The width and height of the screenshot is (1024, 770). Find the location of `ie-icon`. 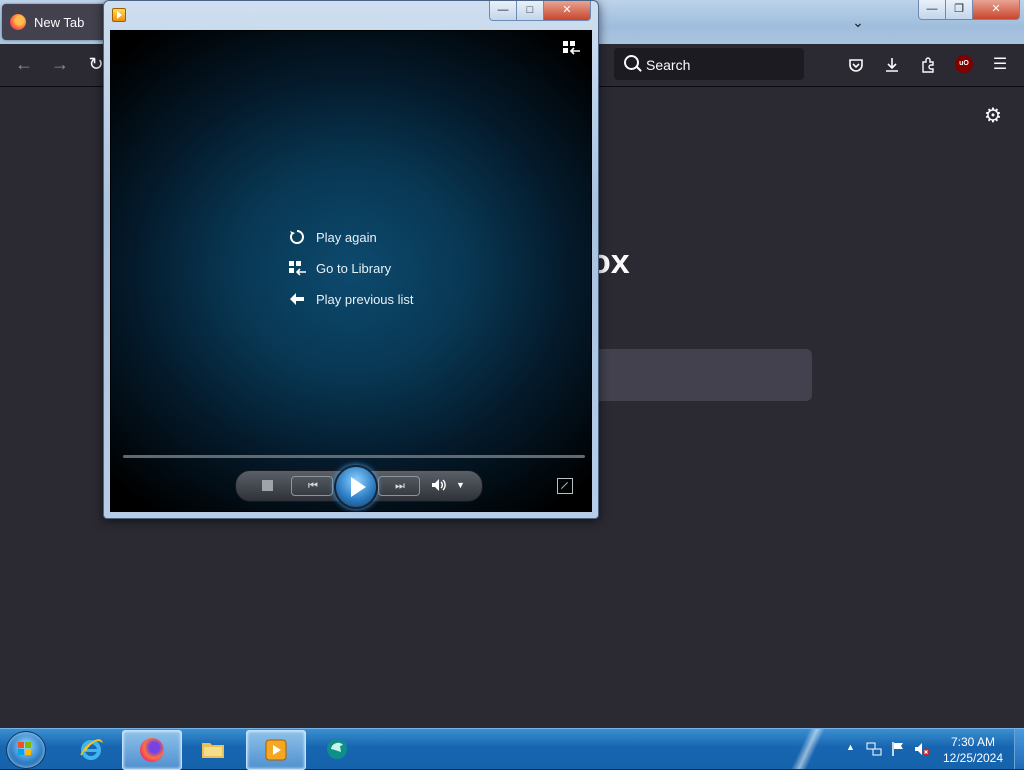

ie-icon is located at coordinates (91, 749).